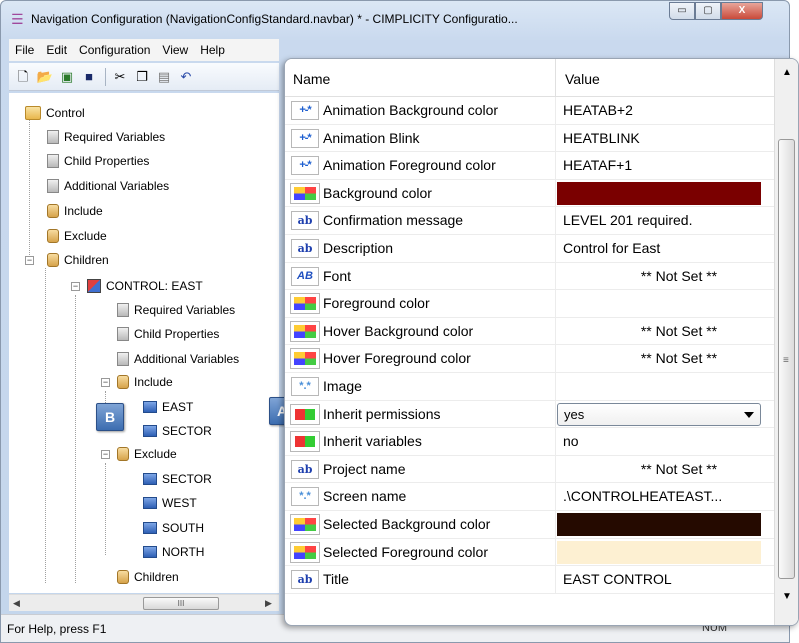  Describe the element at coordinates (311, 79) in the screenshot. I see `name-column-header: Name` at that location.